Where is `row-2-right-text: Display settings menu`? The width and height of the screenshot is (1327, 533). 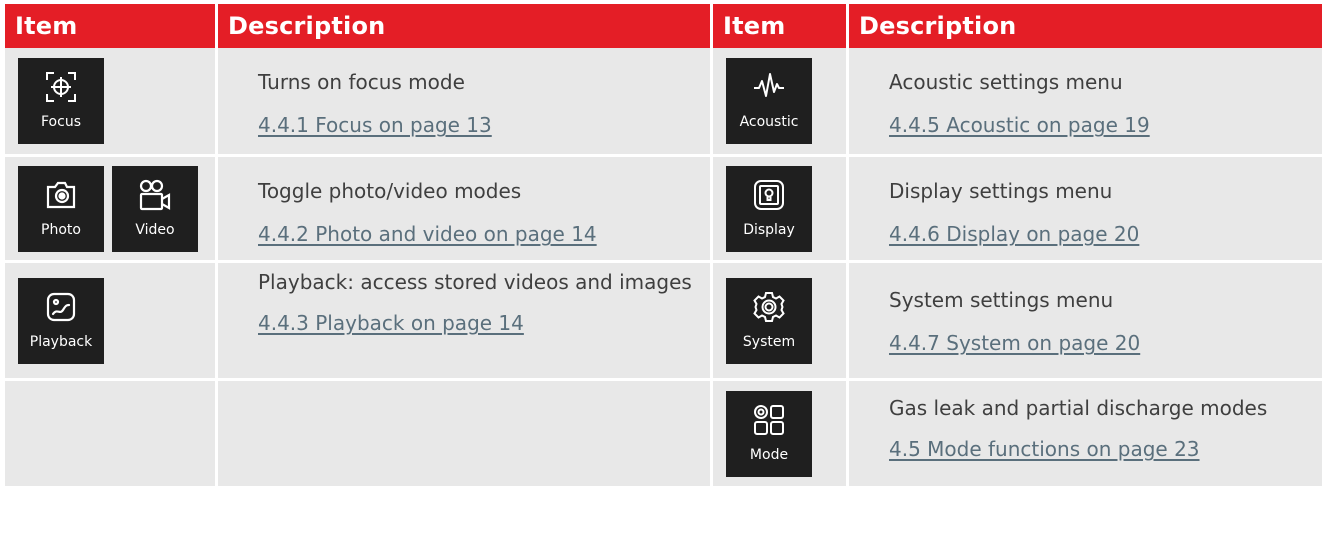
row-2-right-text: Display settings menu is located at coordinates (1001, 191).